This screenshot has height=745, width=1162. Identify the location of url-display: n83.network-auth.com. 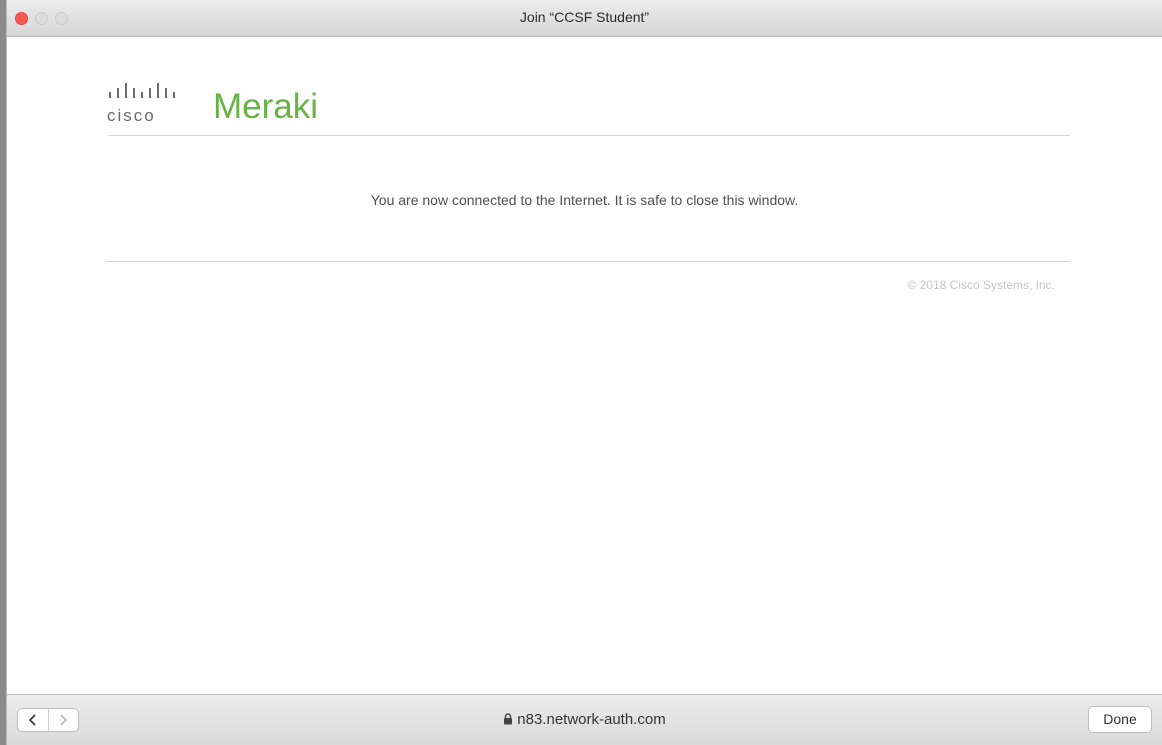
(584, 719).